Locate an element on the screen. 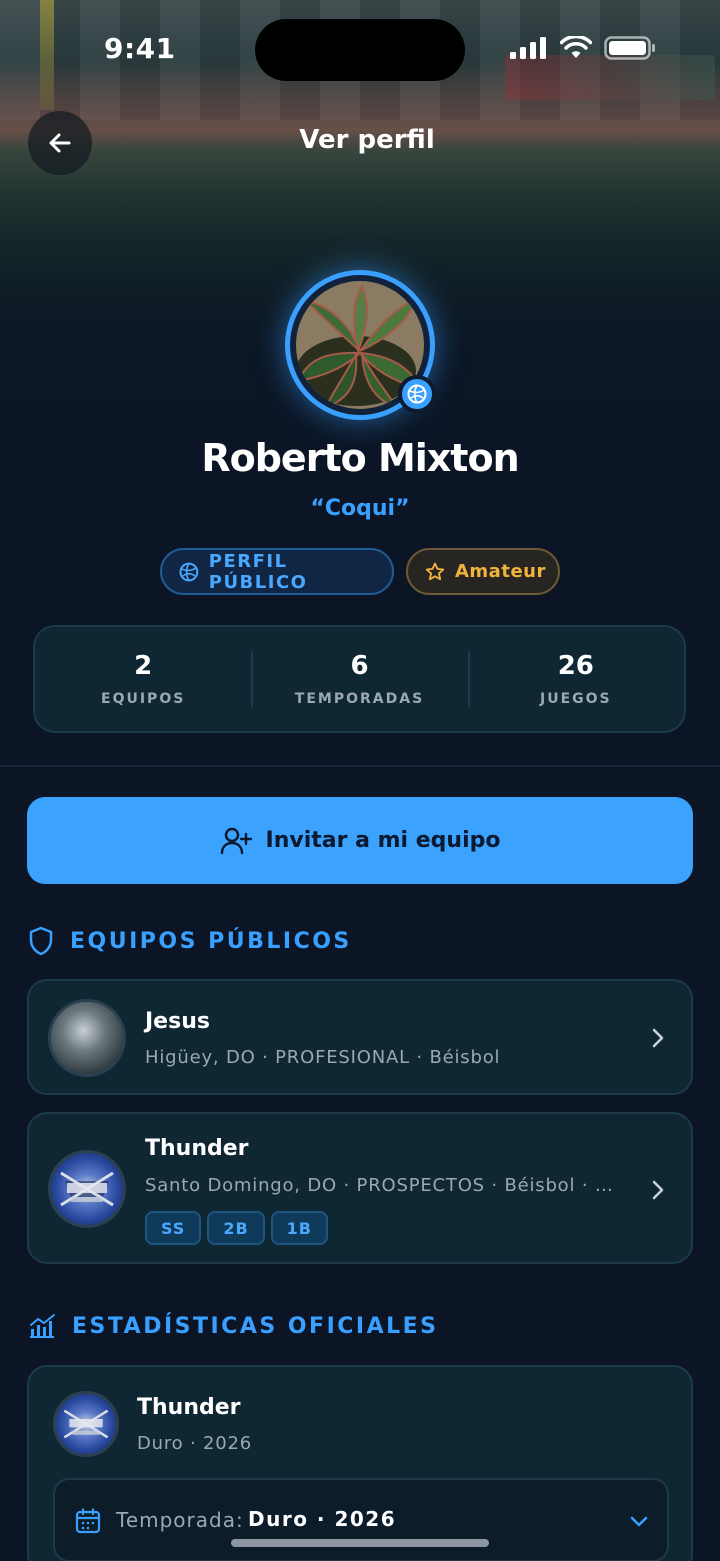 Image resolution: width=720 pixels, height=1561 pixels. team-meta: Duro · 2026 is located at coordinates (195, 1443).